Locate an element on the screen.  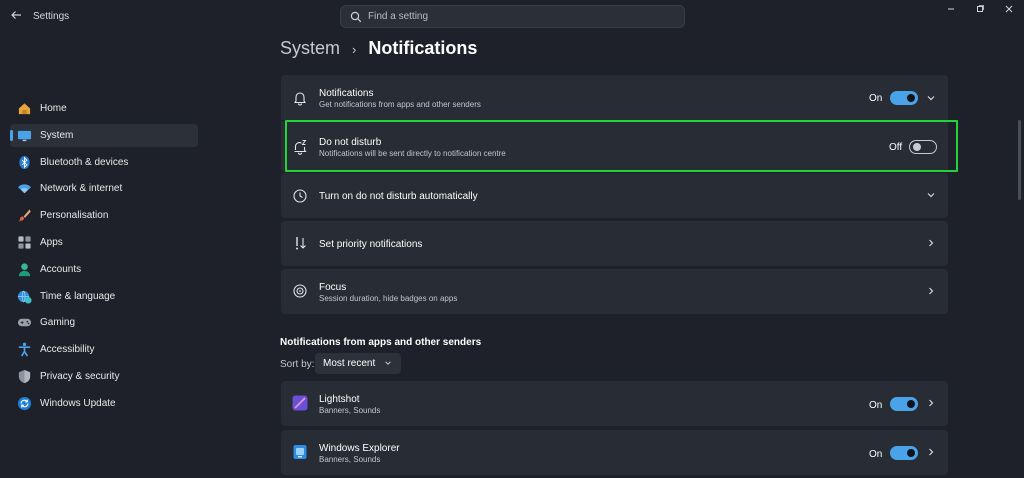
sidebar-item-system: System is located at coordinates (104, 135).